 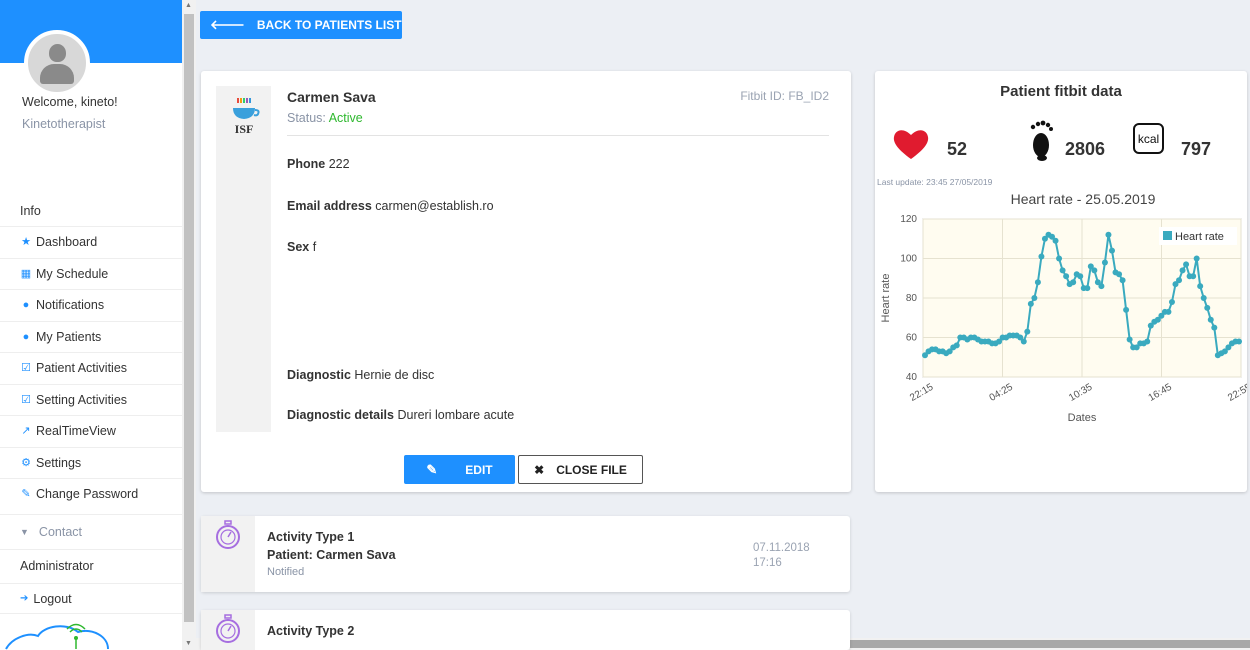 What do you see at coordinates (26, 305) in the screenshot?
I see `bell-icon: ●` at bounding box center [26, 305].